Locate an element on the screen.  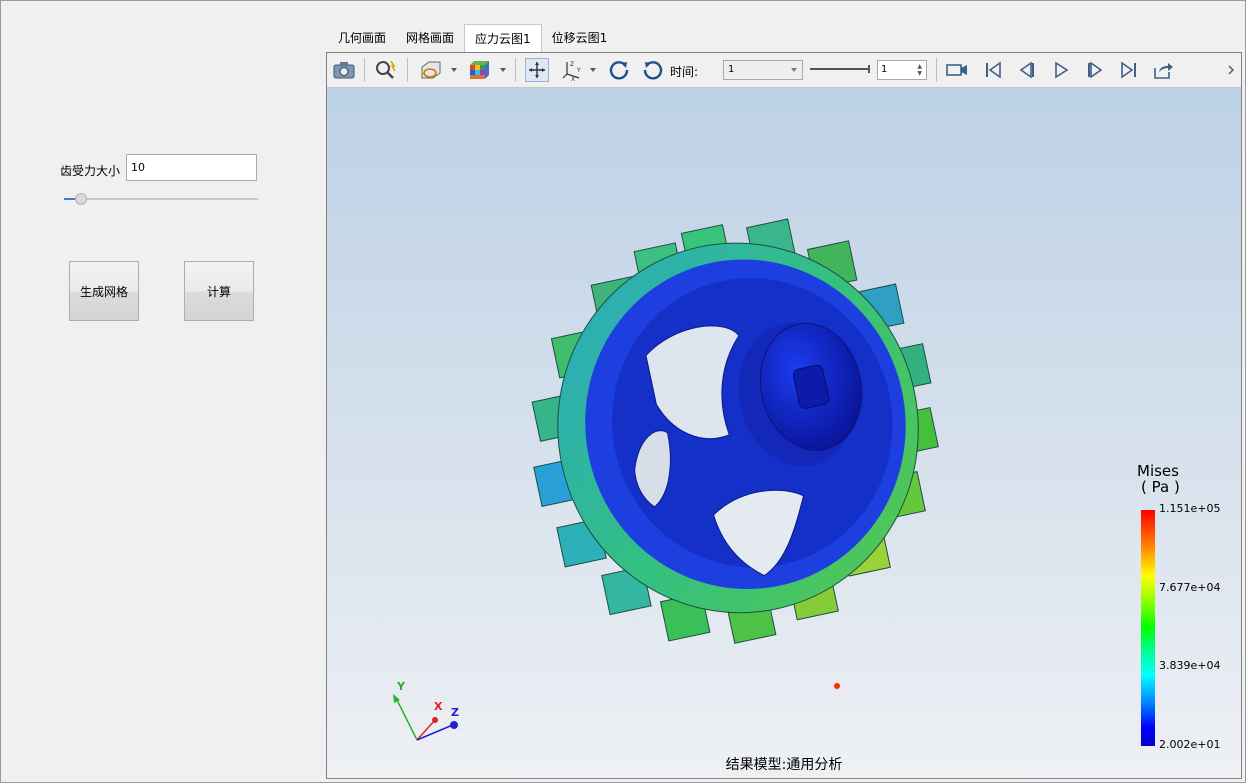
axes-icon: ZYX is located at coordinates (572, 70).